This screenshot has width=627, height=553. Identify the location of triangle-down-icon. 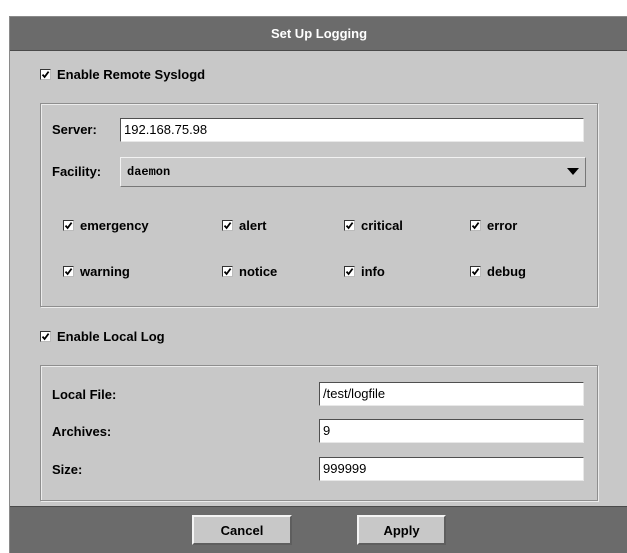
(573, 172).